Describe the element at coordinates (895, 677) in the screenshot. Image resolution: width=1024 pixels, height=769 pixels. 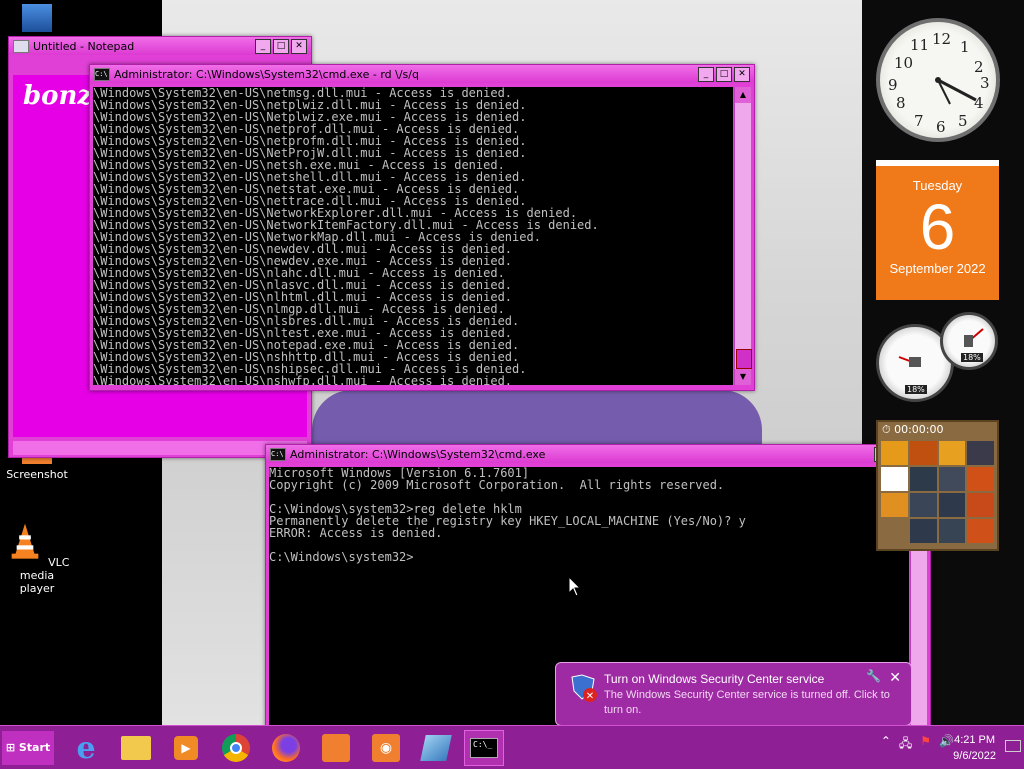
I see `close-icon: ✕` at that location.